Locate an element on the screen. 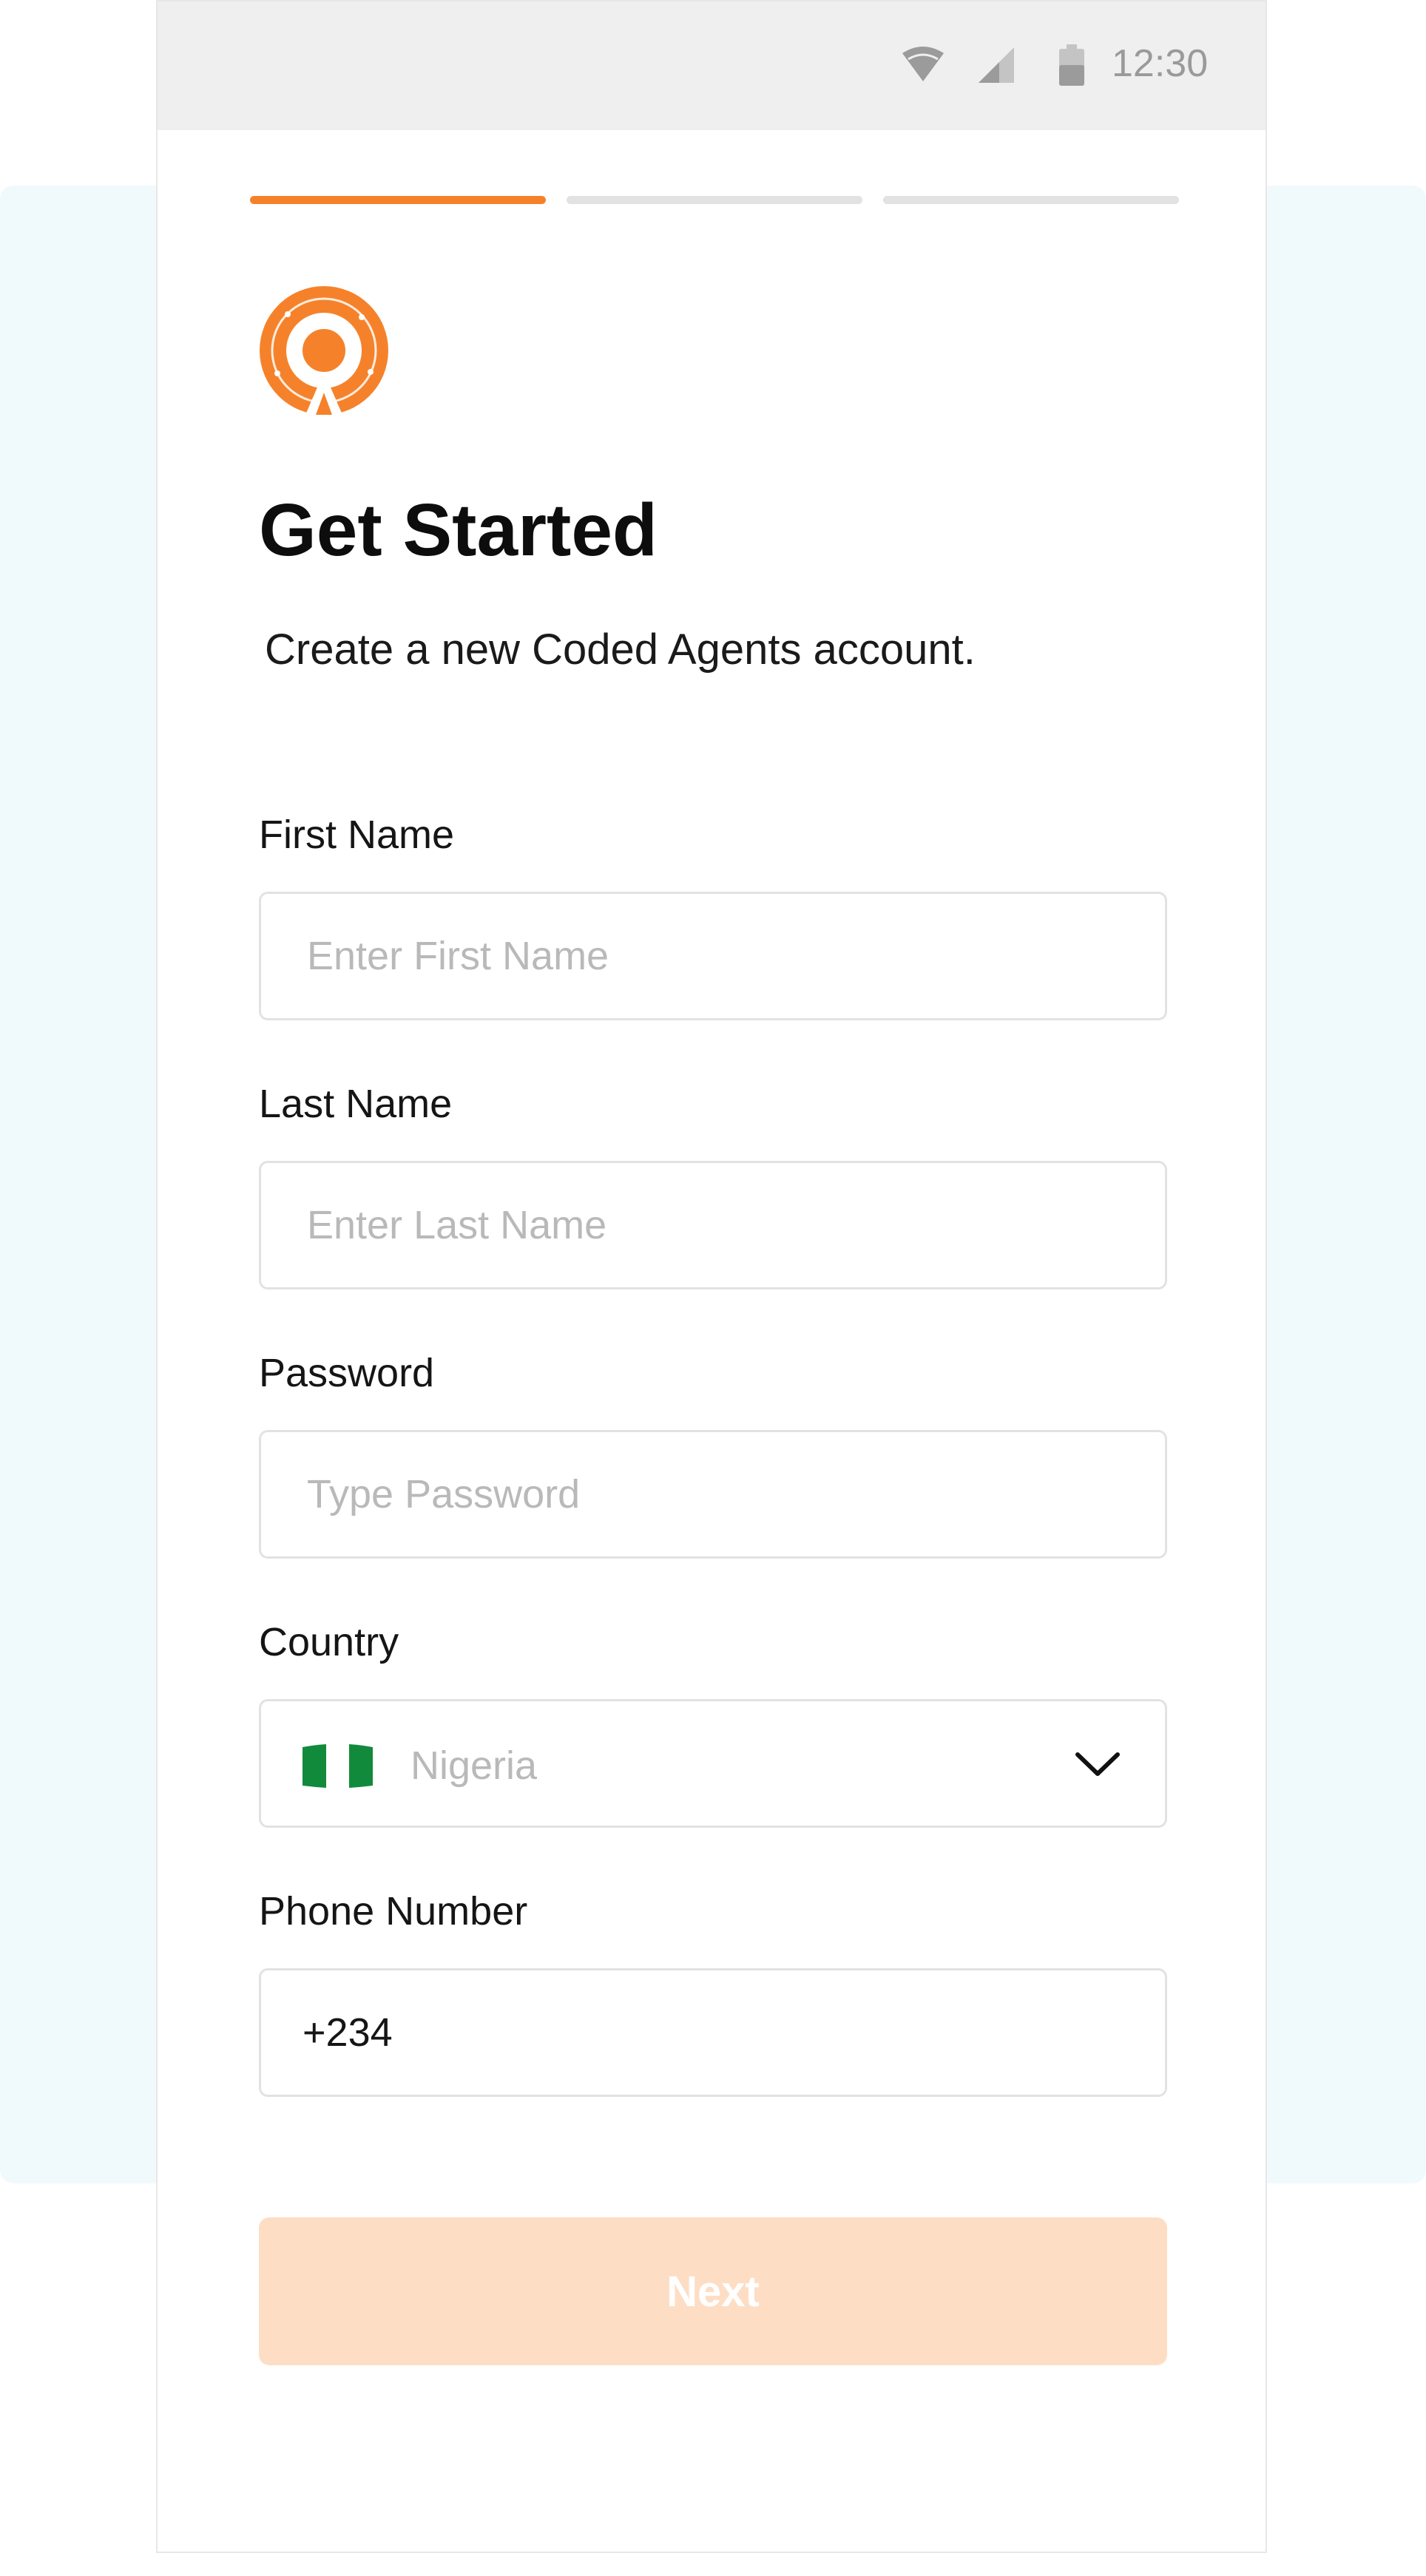  page-subtitle: Create a new Coded Agents account. is located at coordinates (620, 650).